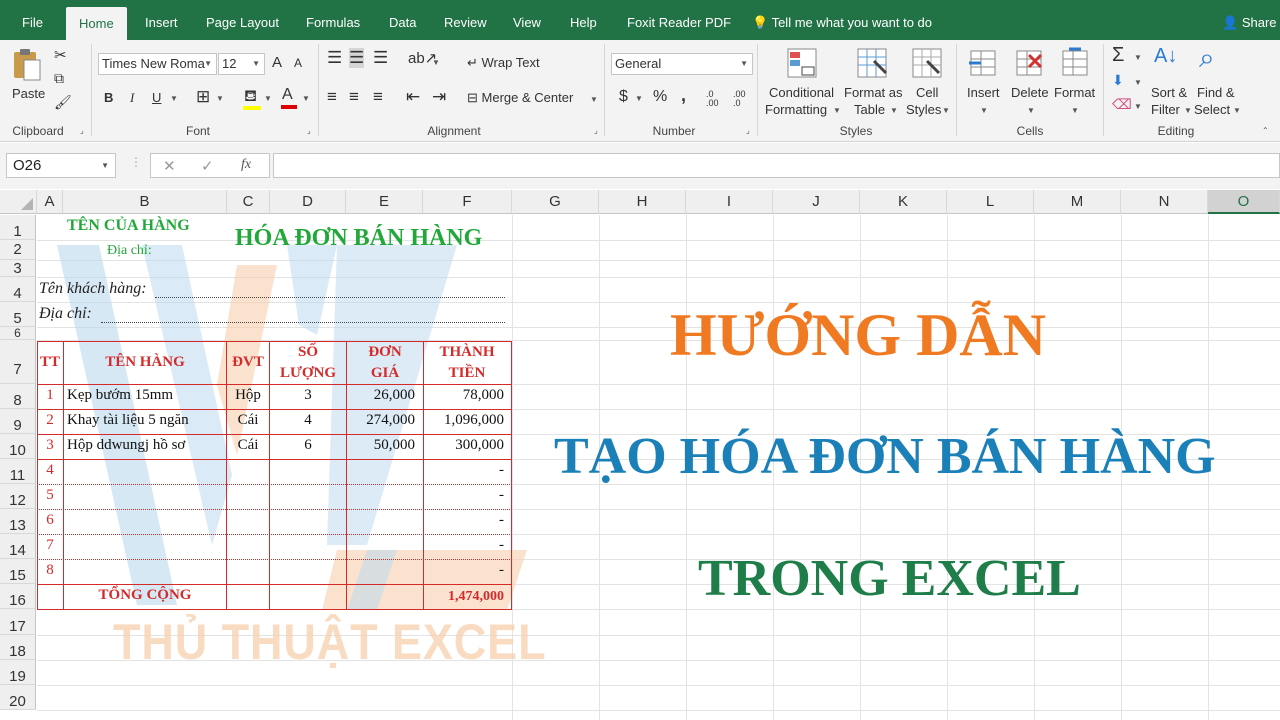 This screenshot has height=720, width=1280. I want to click on tab-help: Help, so click(583, 20).